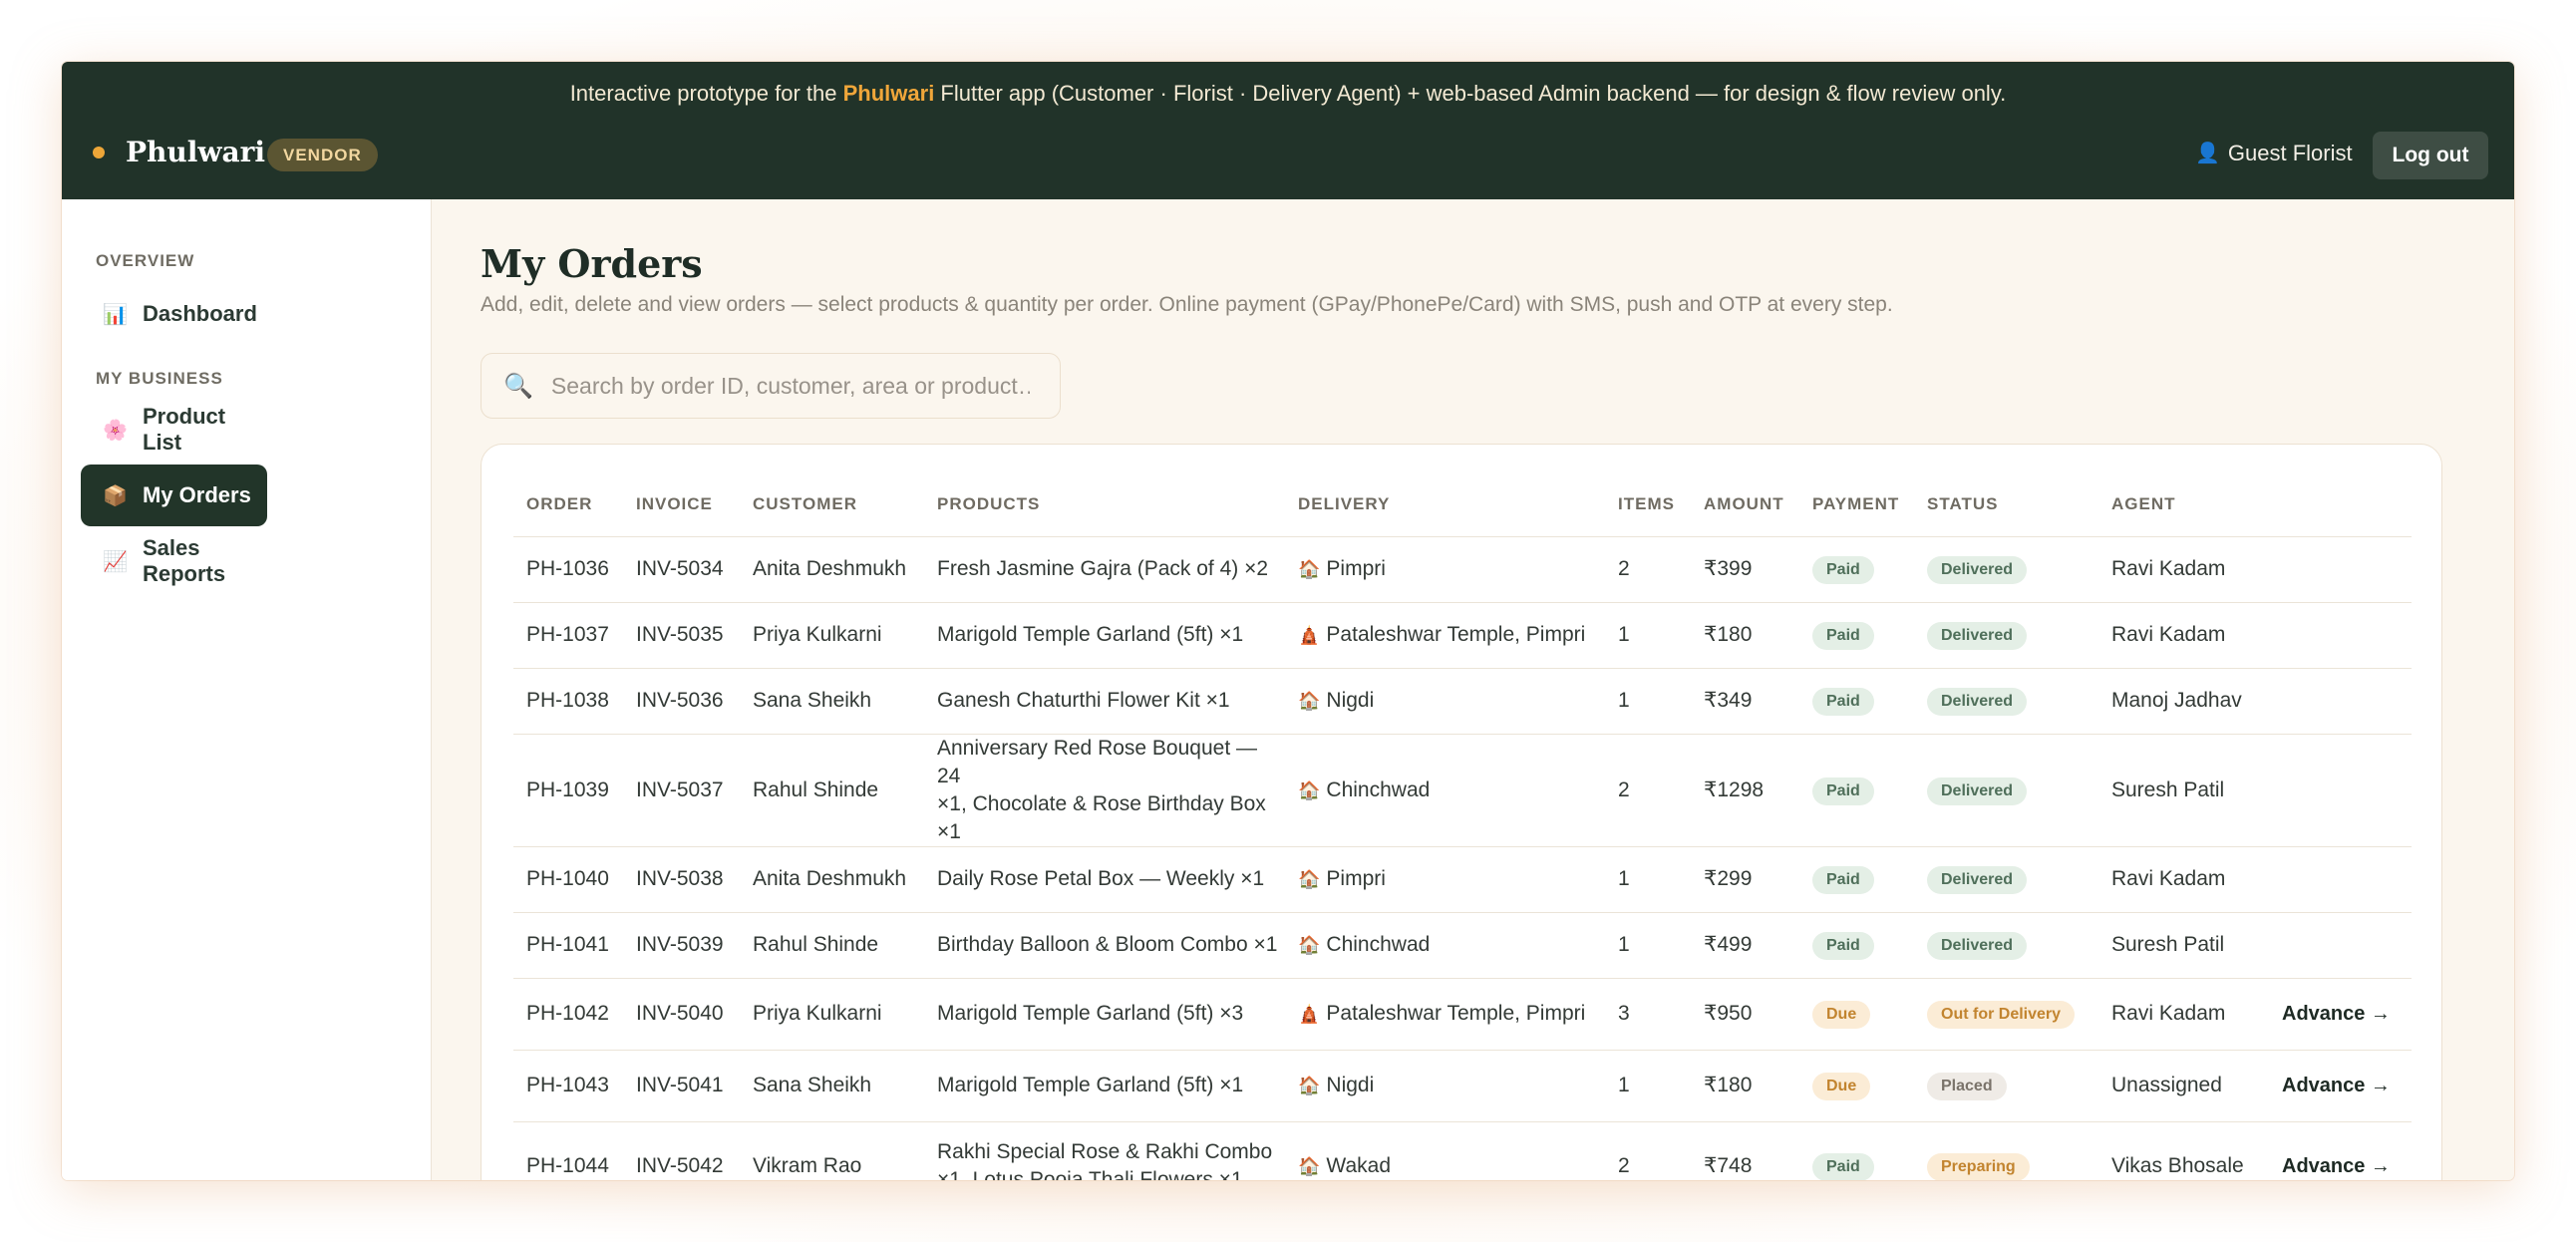  I want to click on column-header: STATUS, so click(2006, 505).